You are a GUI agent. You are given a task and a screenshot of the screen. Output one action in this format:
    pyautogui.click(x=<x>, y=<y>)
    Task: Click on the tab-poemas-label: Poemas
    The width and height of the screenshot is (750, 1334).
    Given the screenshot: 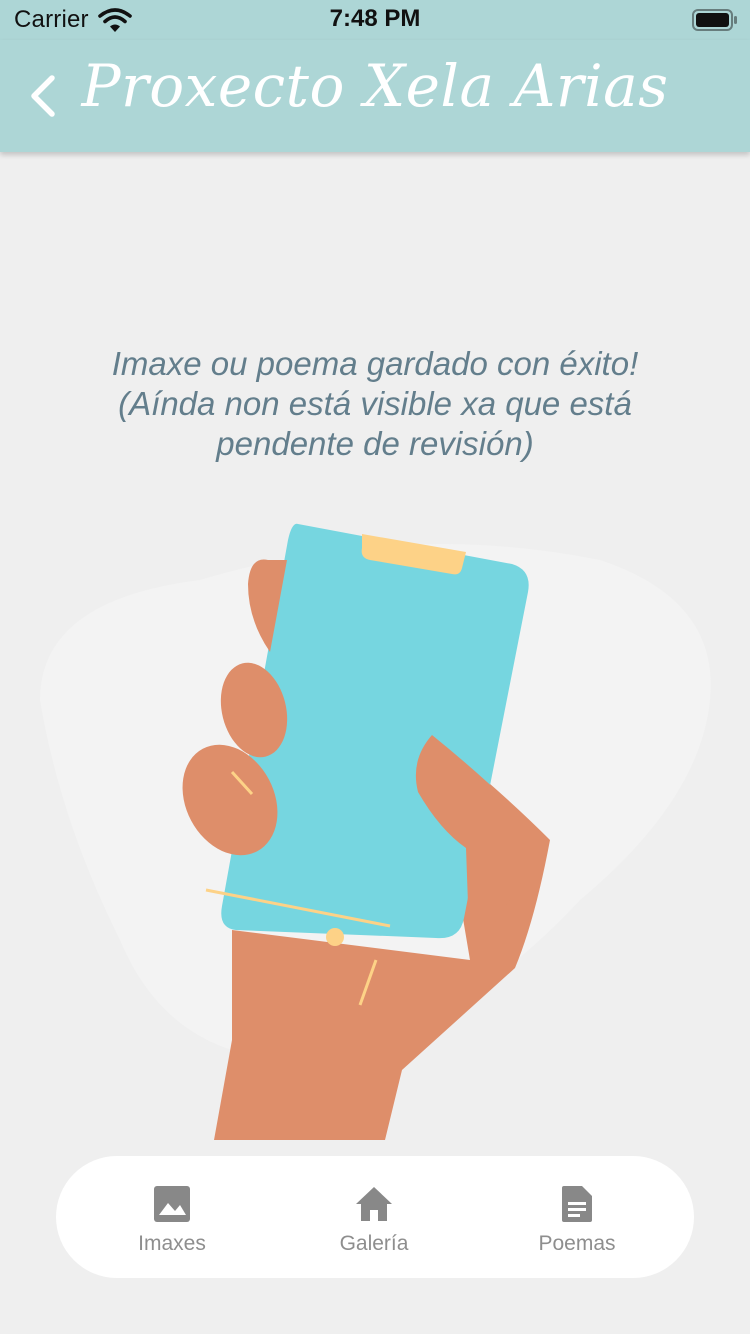 What is the action you would take?
    pyautogui.click(x=577, y=1243)
    